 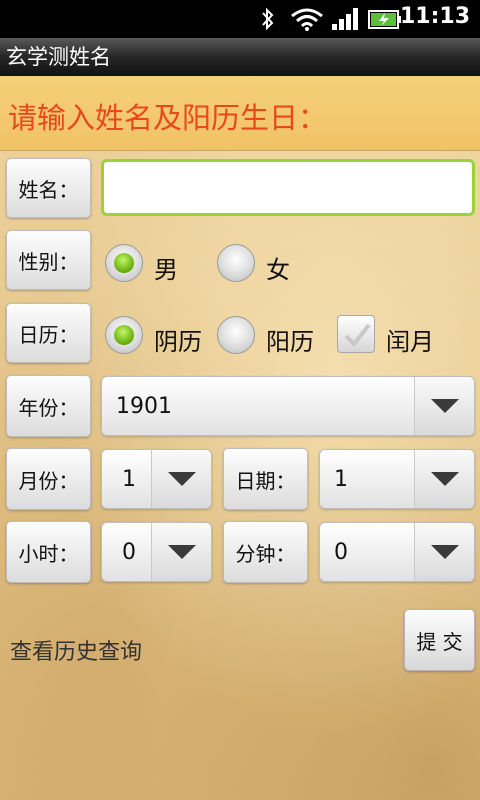 What do you see at coordinates (240, 57) in the screenshot?
I see `app-title-bar: 玄学测姓名` at bounding box center [240, 57].